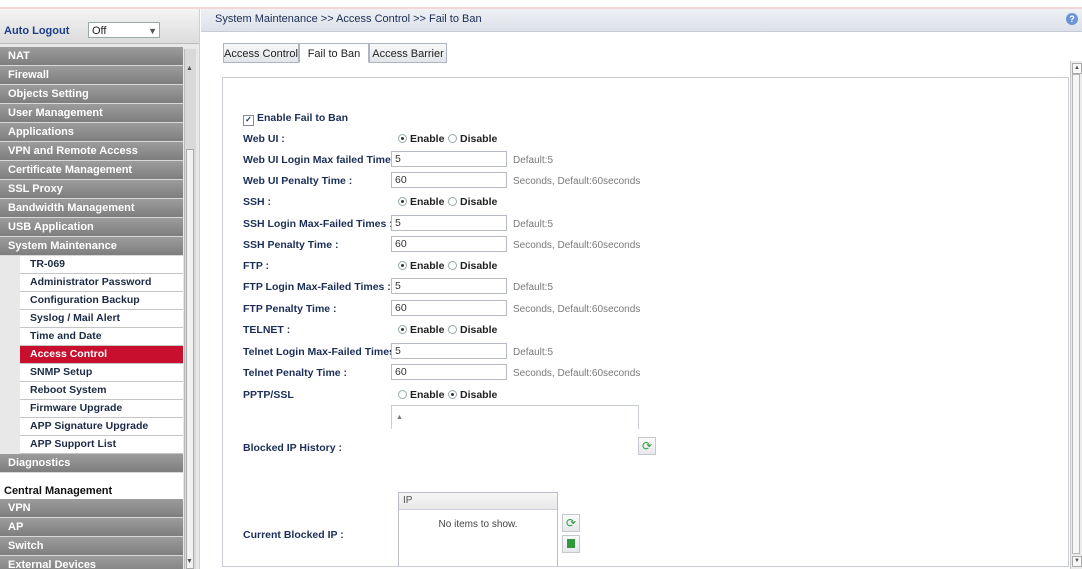  I want to click on submenu-item-app-signature-upgrade: APP Signature Upgrade, so click(101, 427).